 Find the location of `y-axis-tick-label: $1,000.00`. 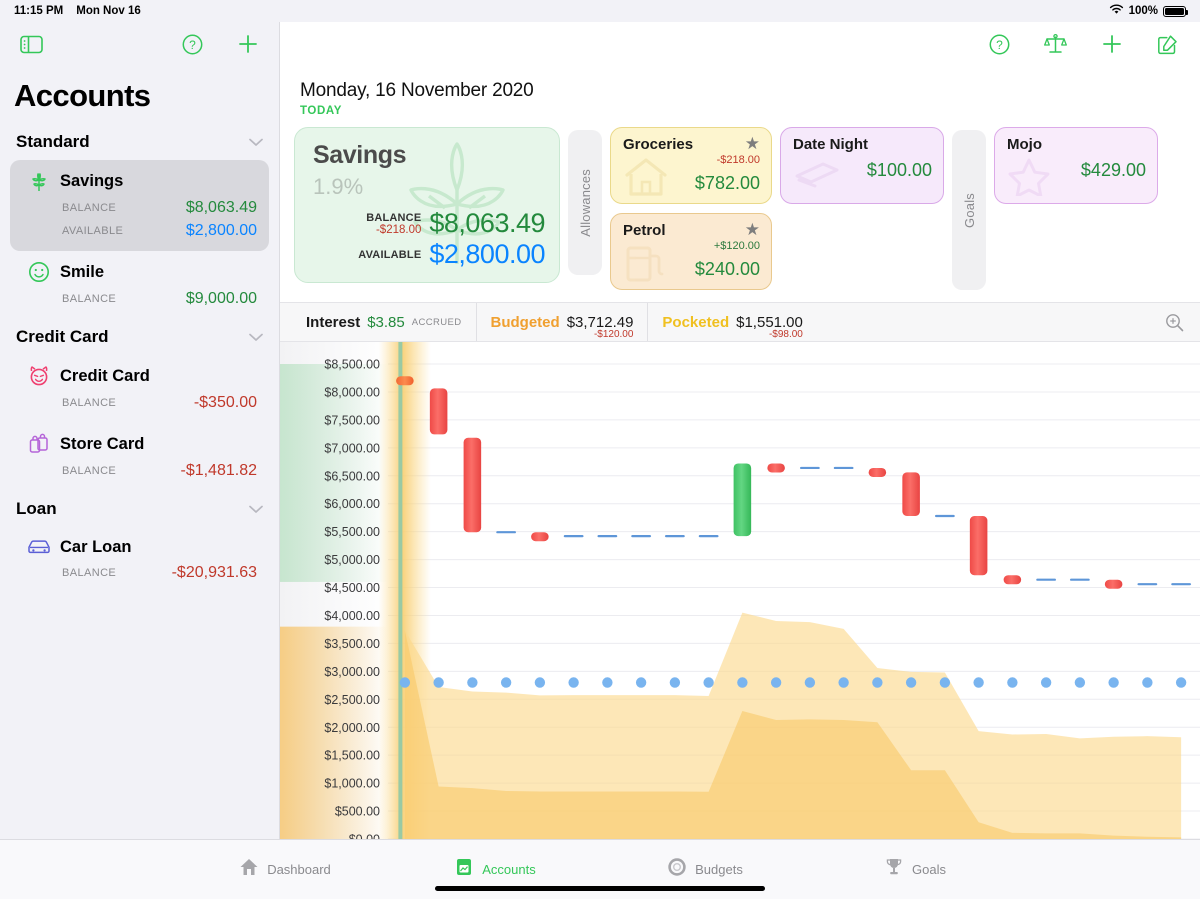

y-axis-tick-label: $1,000.00 is located at coordinates (352, 784).